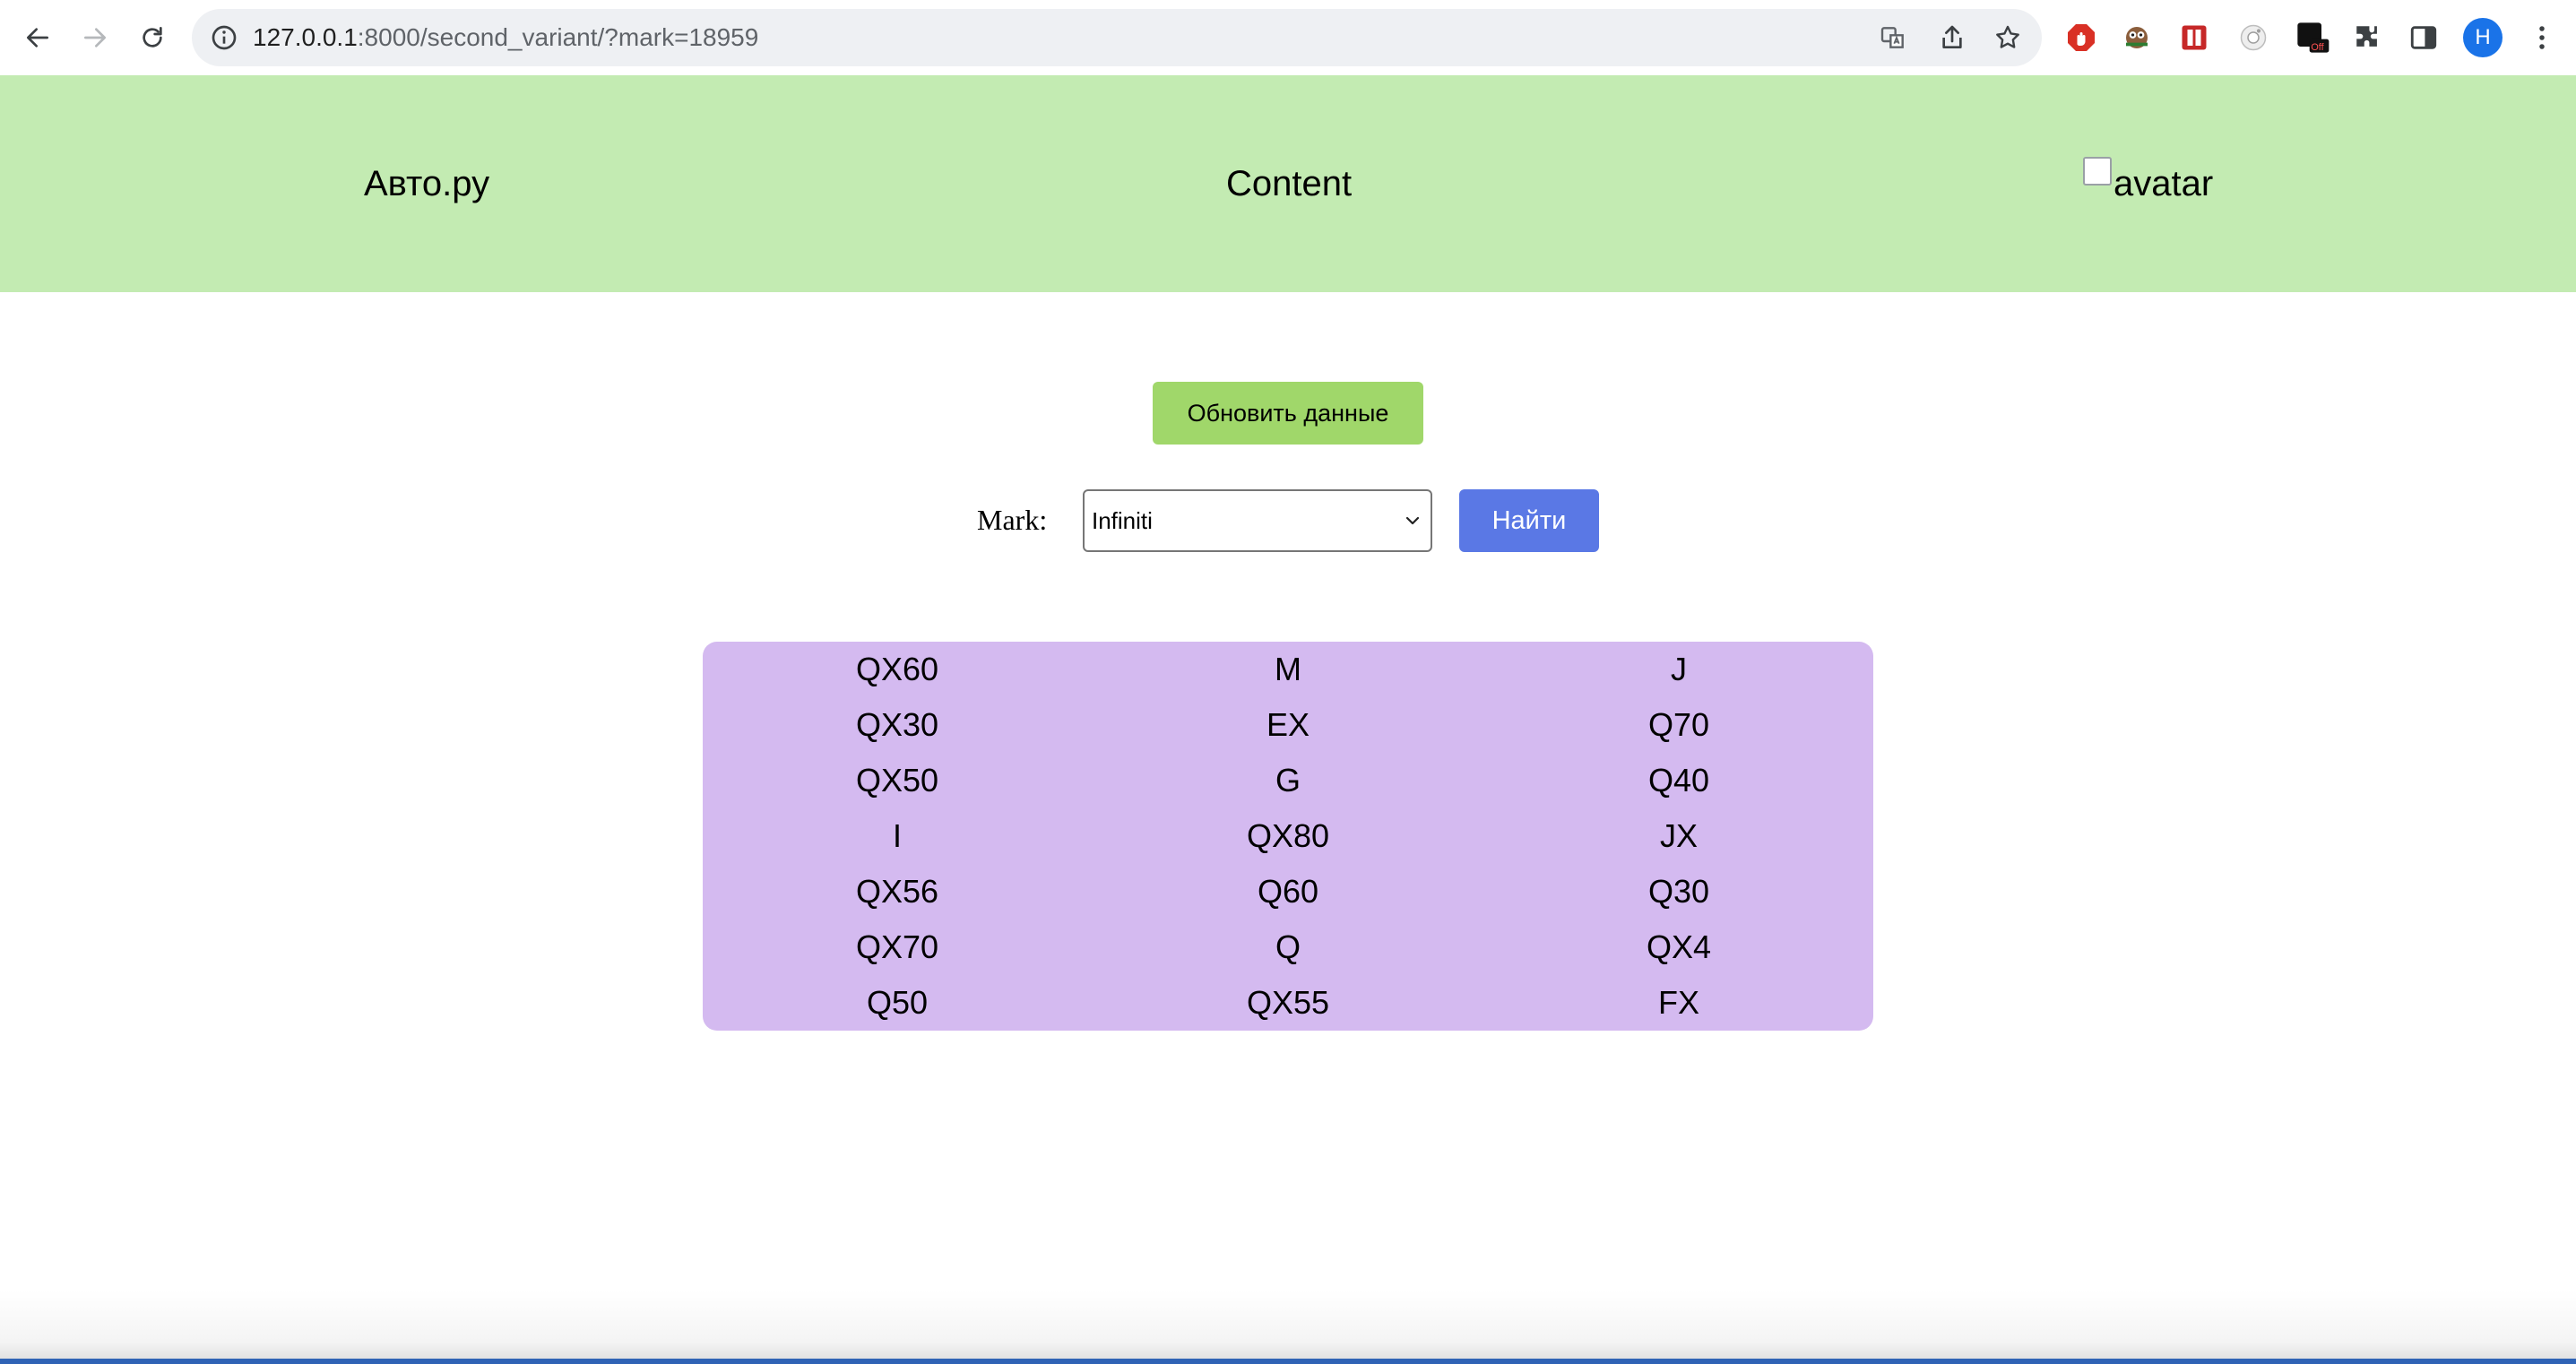 This screenshot has height=1364, width=2576. Describe the element at coordinates (2097, 171) in the screenshot. I see `broken-image-icon` at that location.